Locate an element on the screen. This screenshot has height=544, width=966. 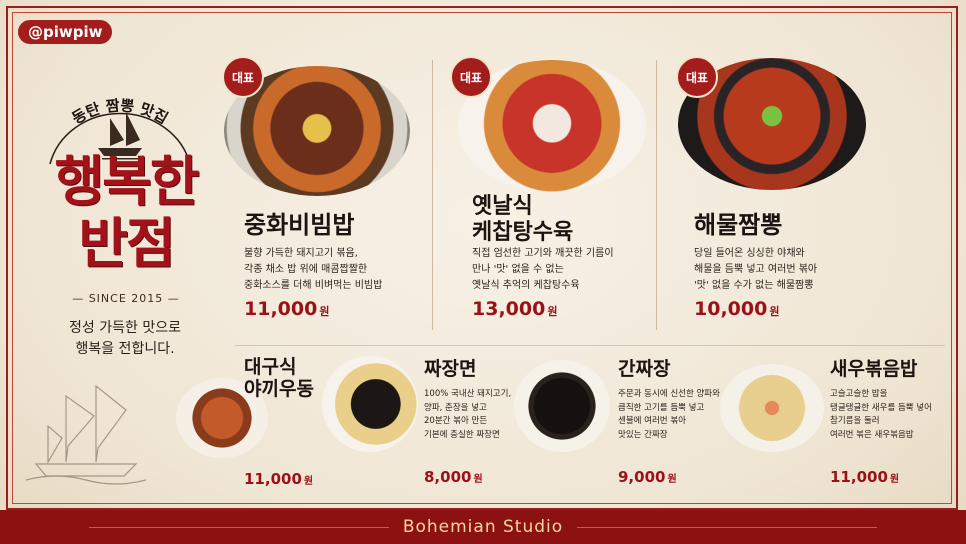
footer-brand: Bohemian Studio is located at coordinates (483, 527).